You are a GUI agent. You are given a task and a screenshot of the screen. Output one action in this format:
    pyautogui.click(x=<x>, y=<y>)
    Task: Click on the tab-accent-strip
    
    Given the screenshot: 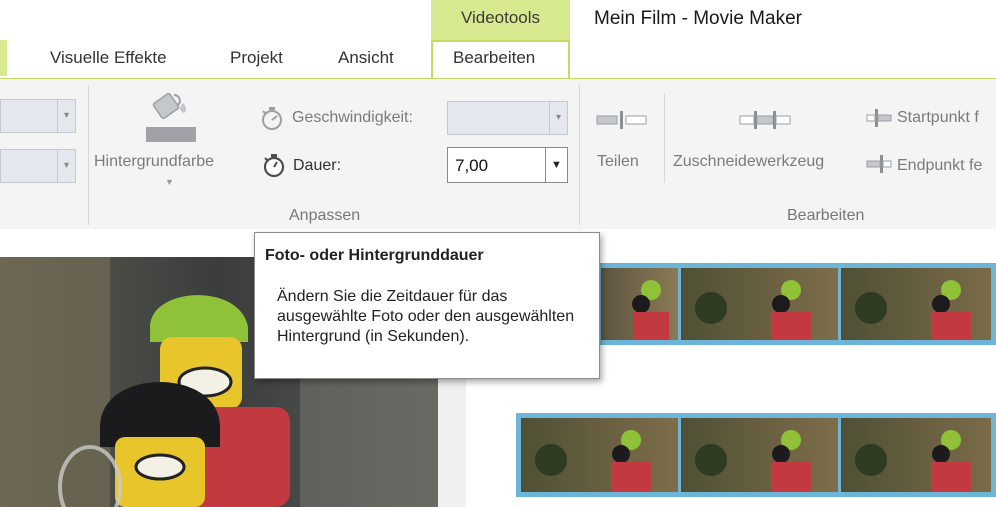 What is the action you would take?
    pyautogui.click(x=3, y=58)
    